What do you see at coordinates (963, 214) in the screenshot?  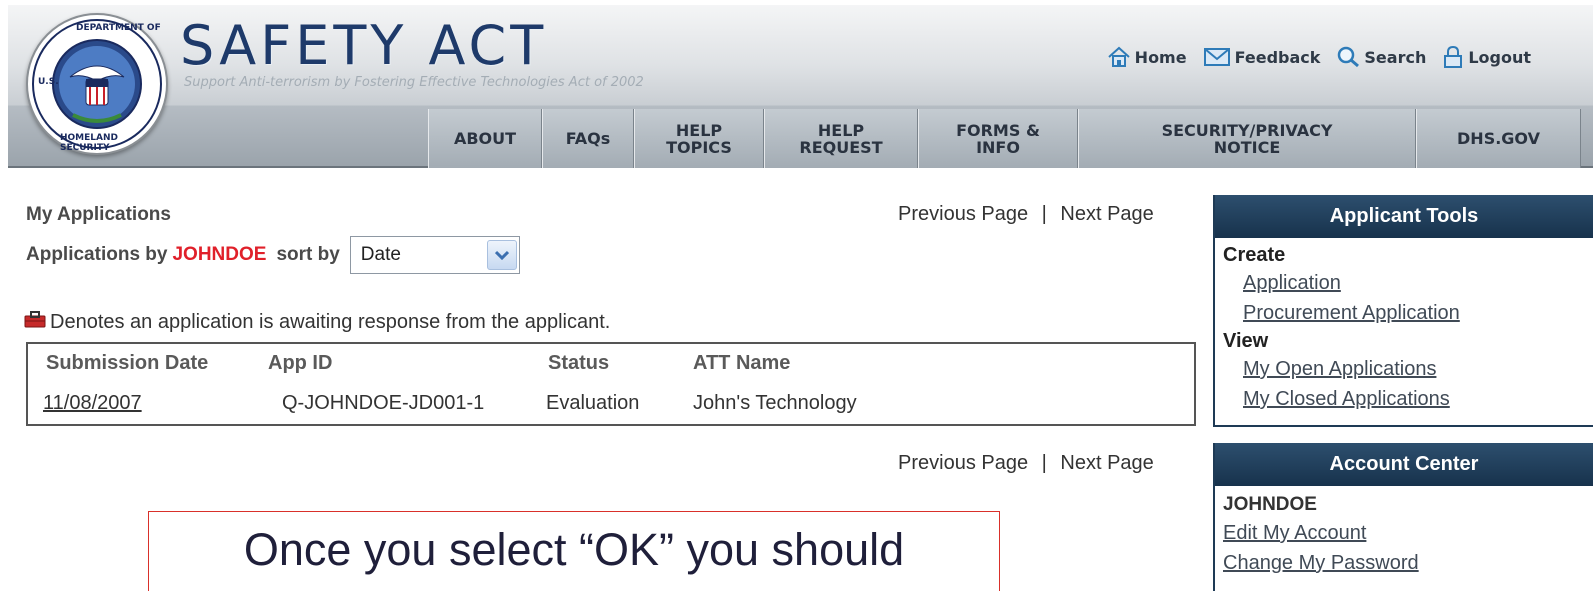 I see `previous-page-link: Previous Page` at bounding box center [963, 214].